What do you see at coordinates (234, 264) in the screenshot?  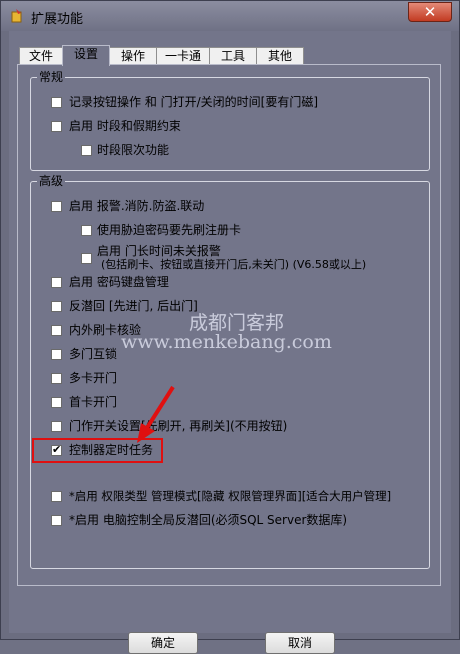 I see `checkbox-sublabel: (包括刷卡、按钮或直接开门后,未关门) (V6.58或以上)` at bounding box center [234, 264].